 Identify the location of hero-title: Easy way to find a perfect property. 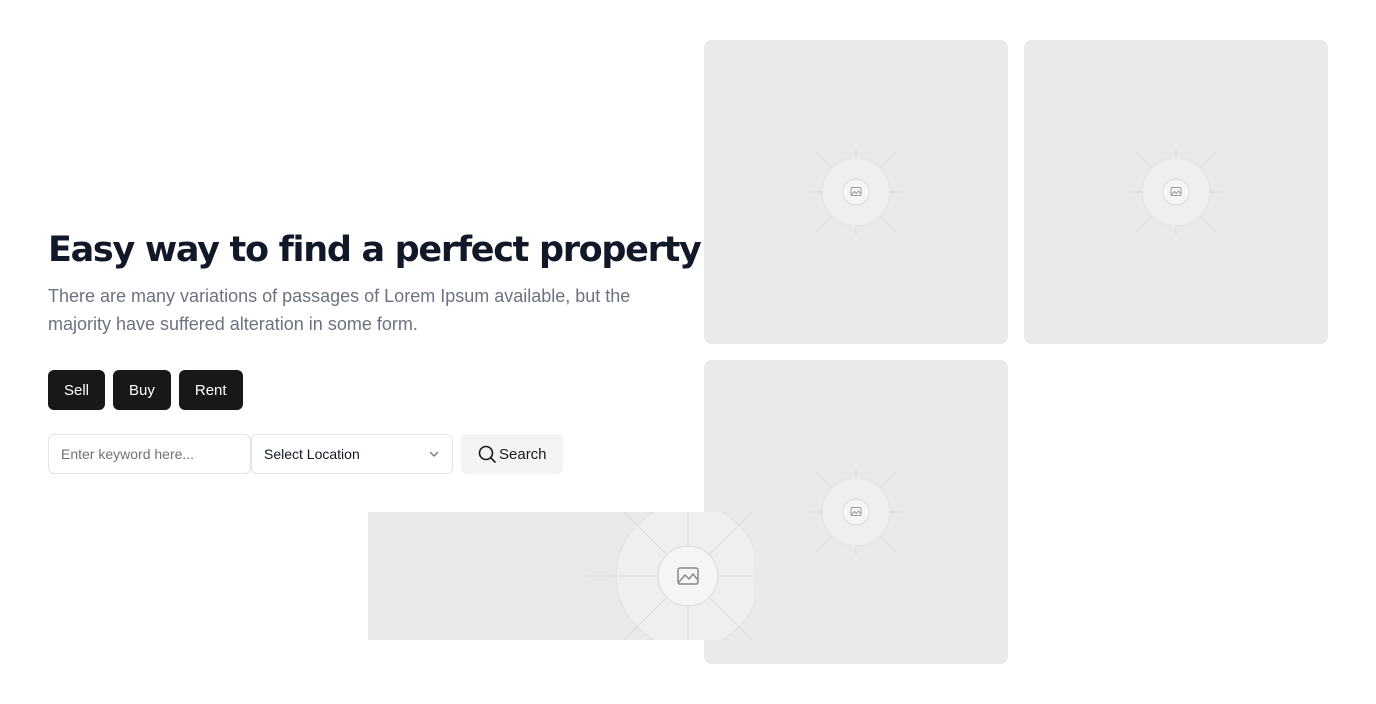
(375, 250).